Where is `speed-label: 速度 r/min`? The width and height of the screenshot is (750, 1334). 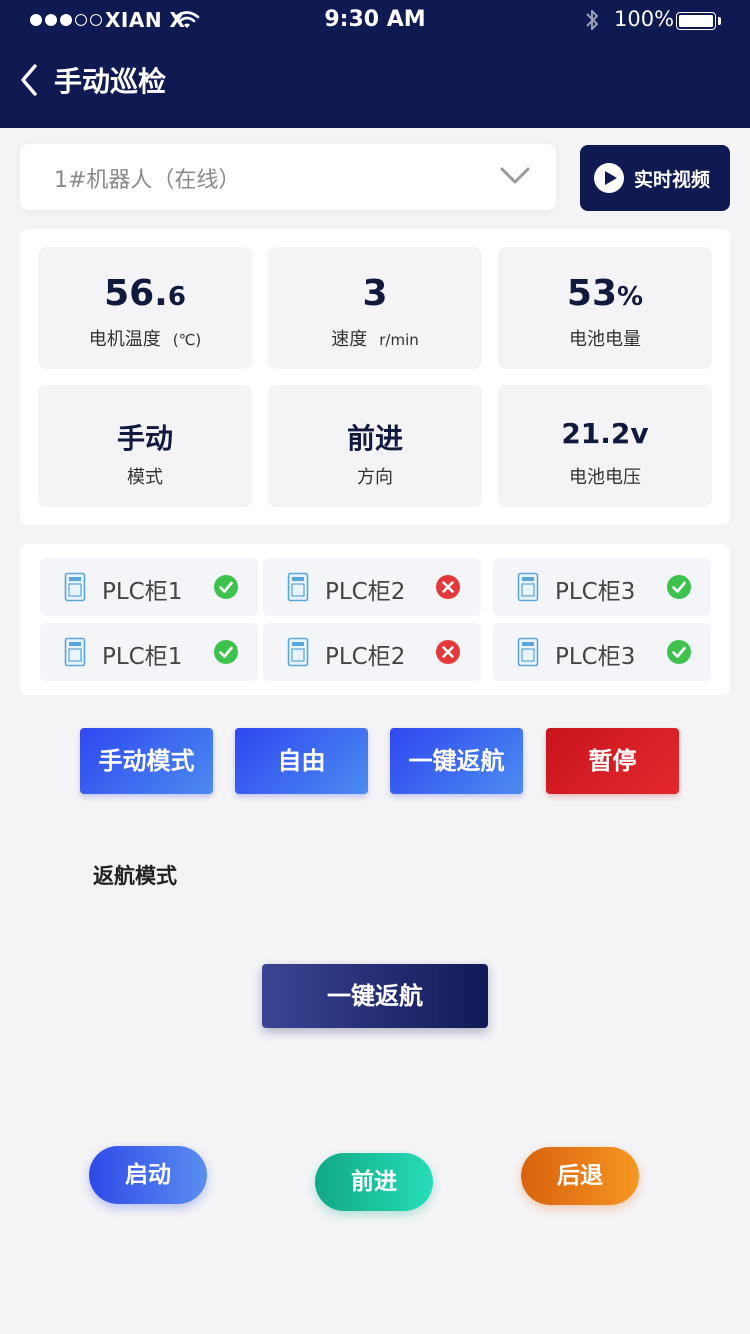
speed-label: 速度 r/min is located at coordinates (375, 338).